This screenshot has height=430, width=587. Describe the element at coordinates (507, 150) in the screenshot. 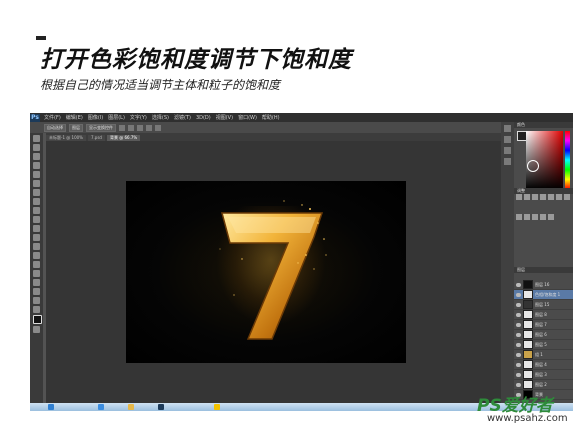

I see `brush-panel-icon` at that location.